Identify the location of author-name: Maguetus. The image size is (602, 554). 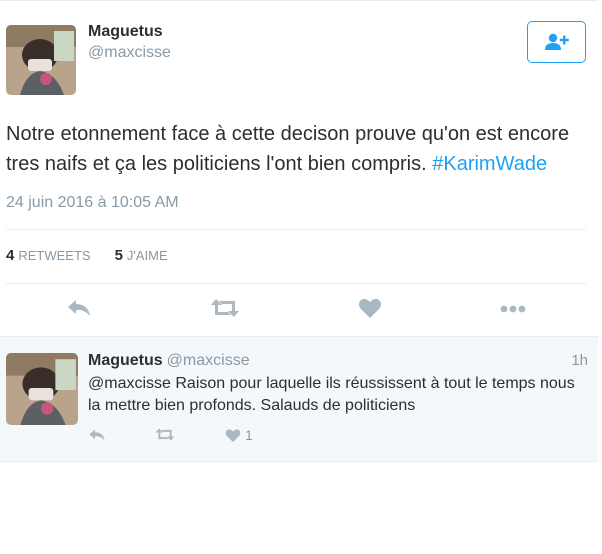
(125, 32).